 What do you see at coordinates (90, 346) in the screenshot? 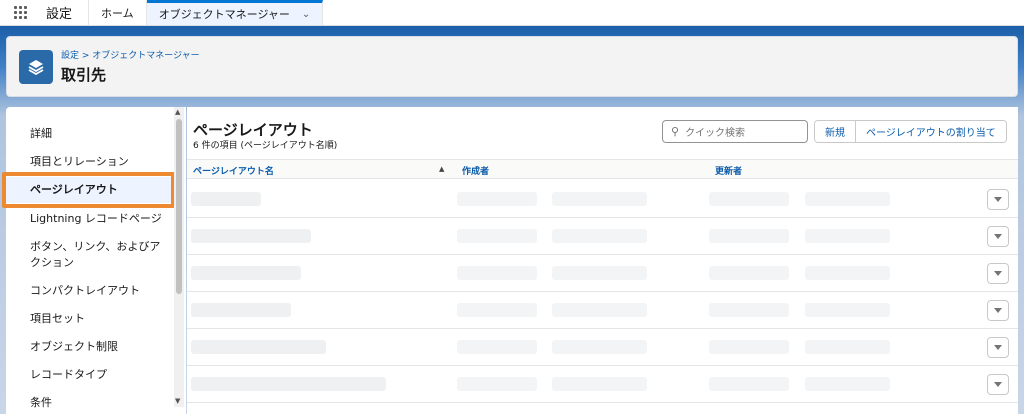
I see `sidebar-item-object-limits: オブジェクト制限` at bounding box center [90, 346].